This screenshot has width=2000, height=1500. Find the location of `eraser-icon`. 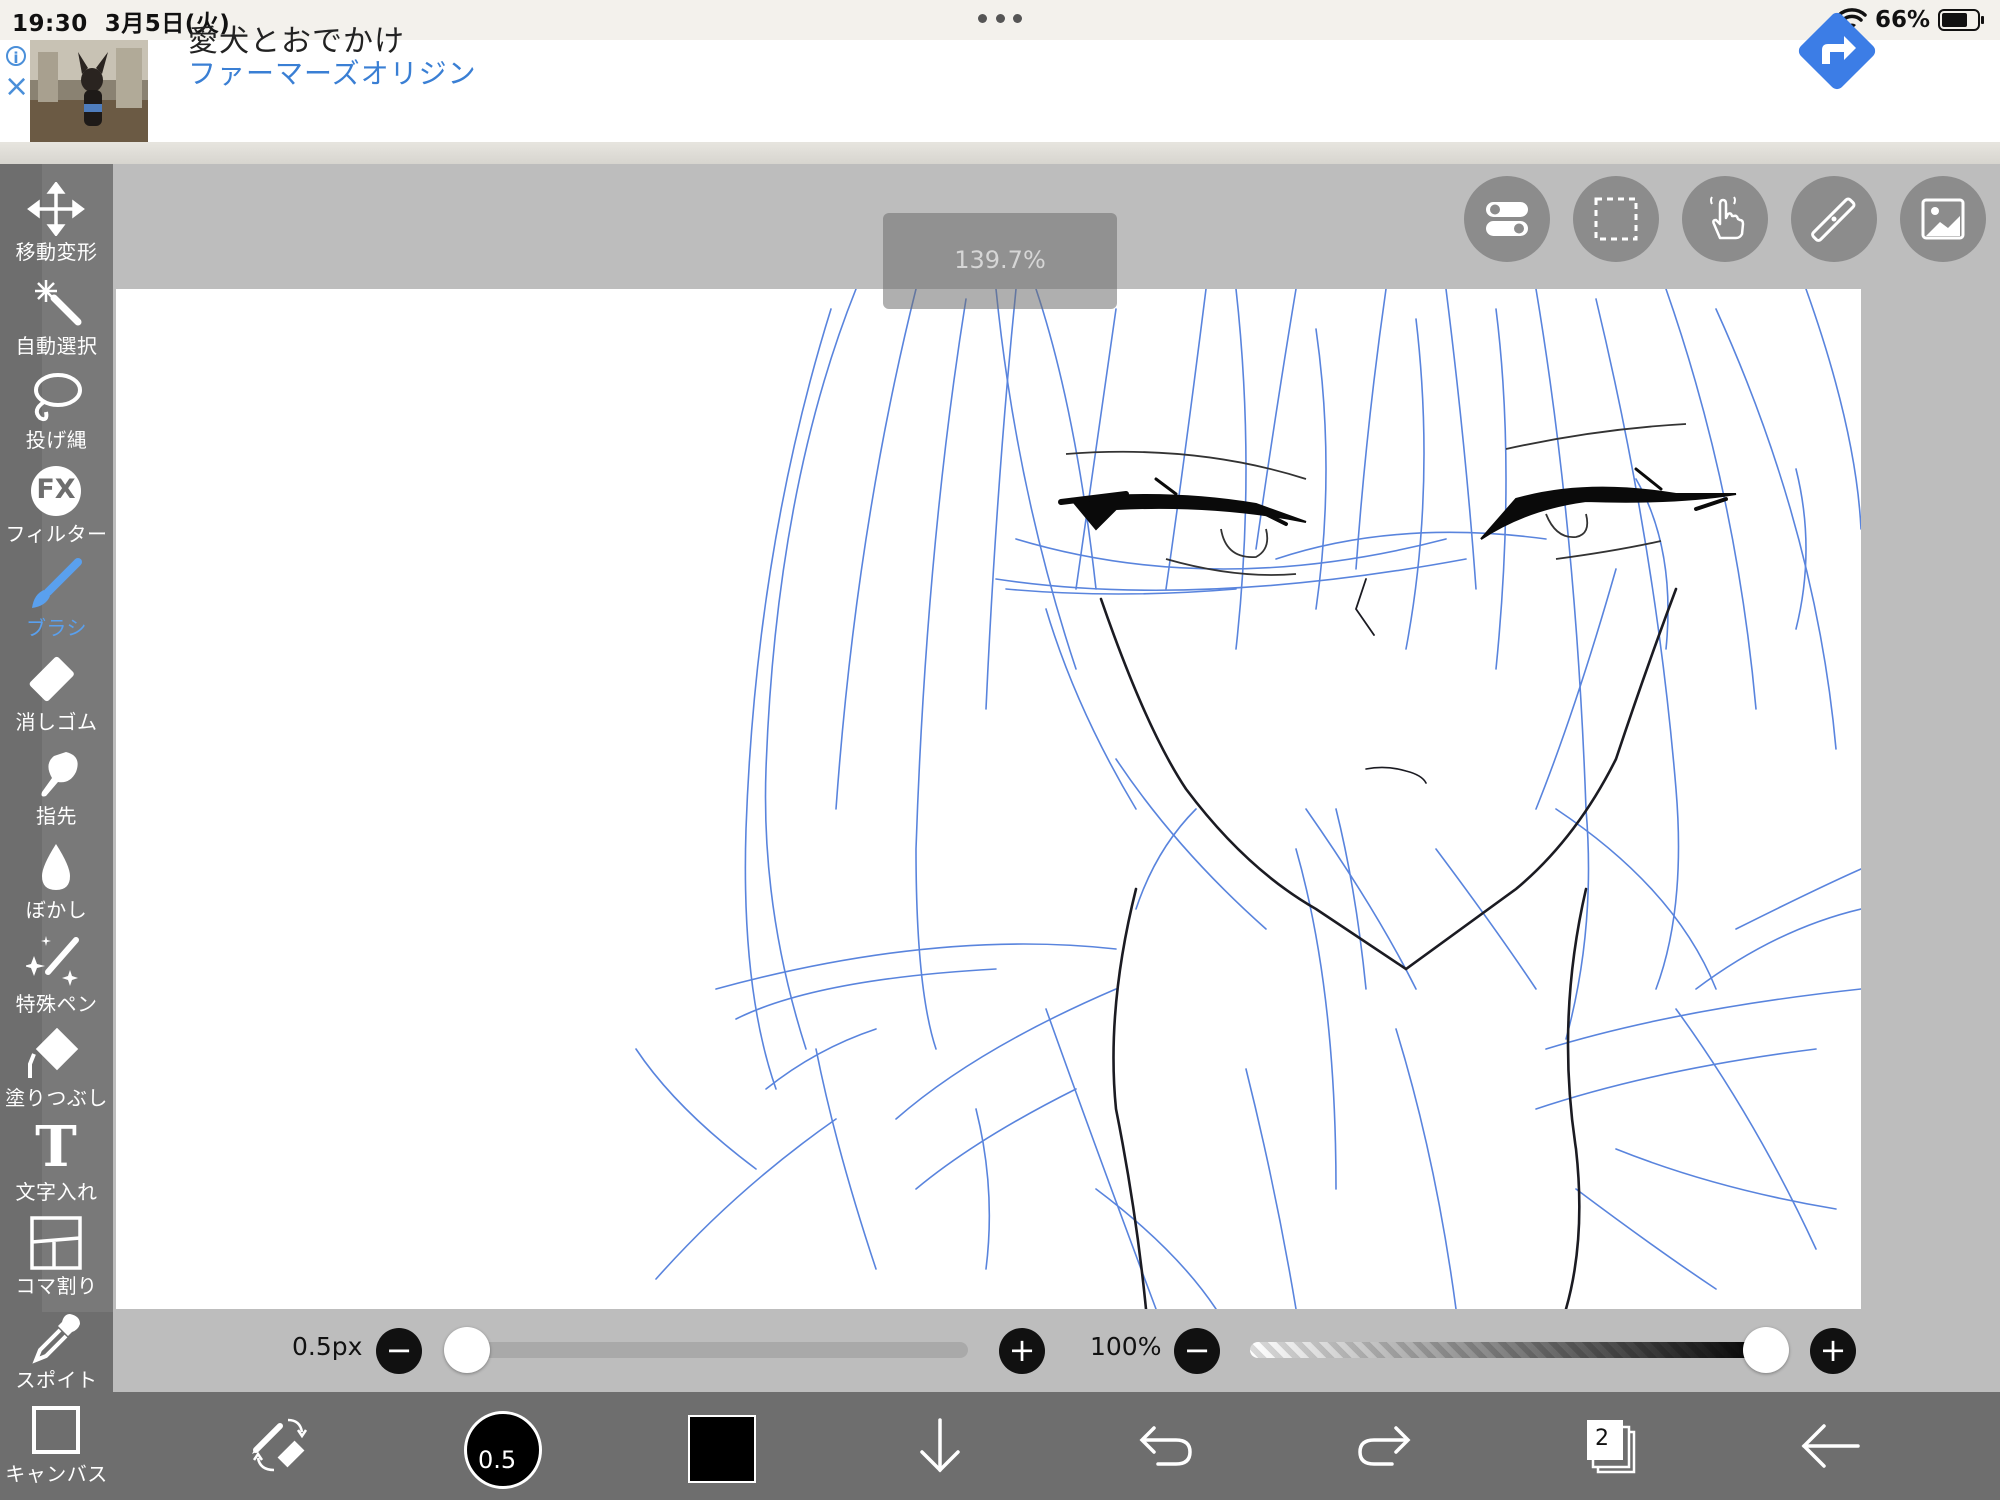

eraser-icon is located at coordinates (51, 679).